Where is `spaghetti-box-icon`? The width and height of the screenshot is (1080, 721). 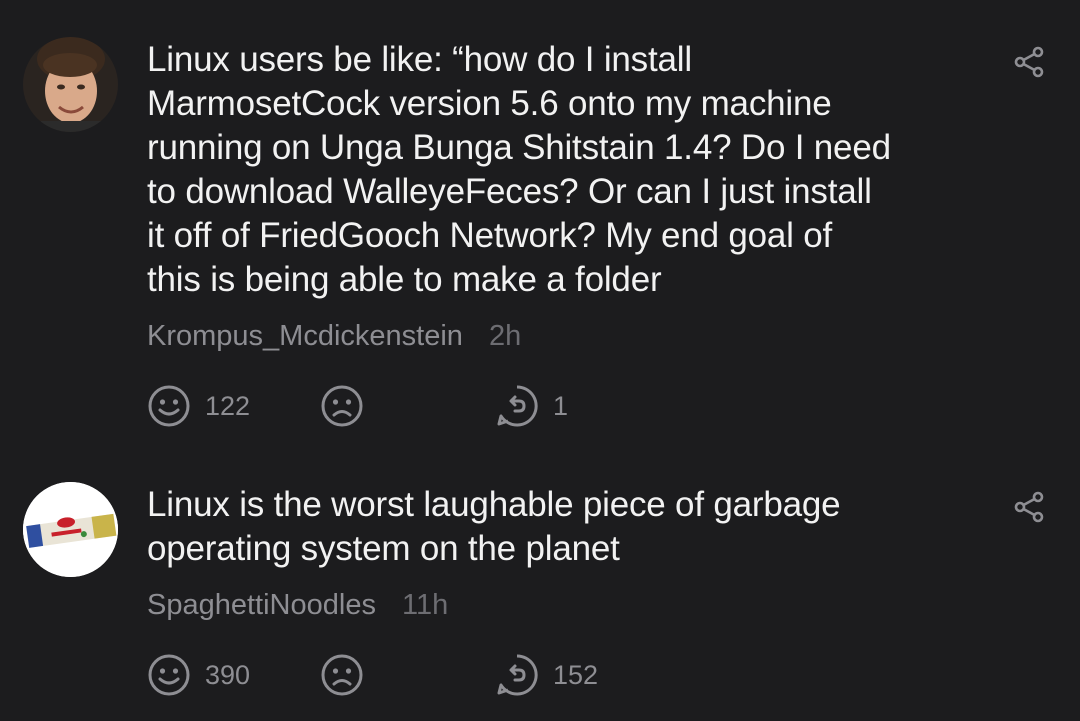 spaghetti-box-icon is located at coordinates (70, 529).